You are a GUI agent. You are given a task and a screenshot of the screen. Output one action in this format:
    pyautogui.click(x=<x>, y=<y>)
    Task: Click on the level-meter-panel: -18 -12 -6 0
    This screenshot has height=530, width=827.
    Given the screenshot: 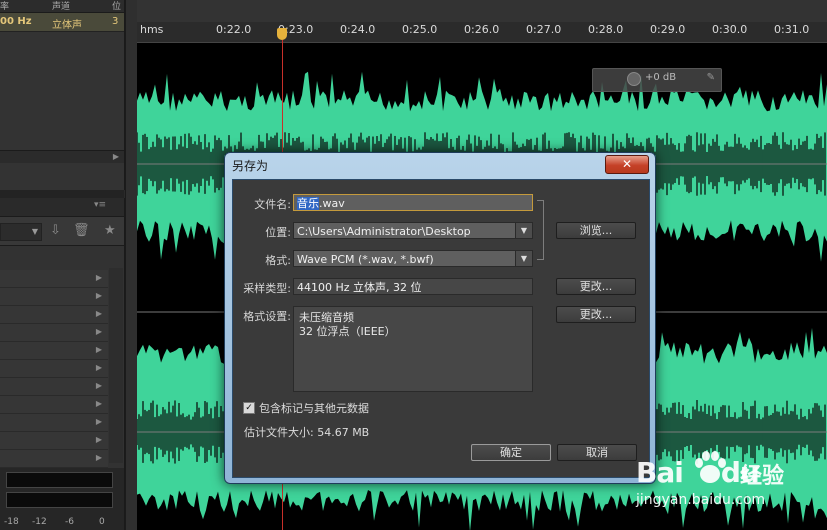 What is the action you would take?
    pyautogui.click(x=62, y=499)
    